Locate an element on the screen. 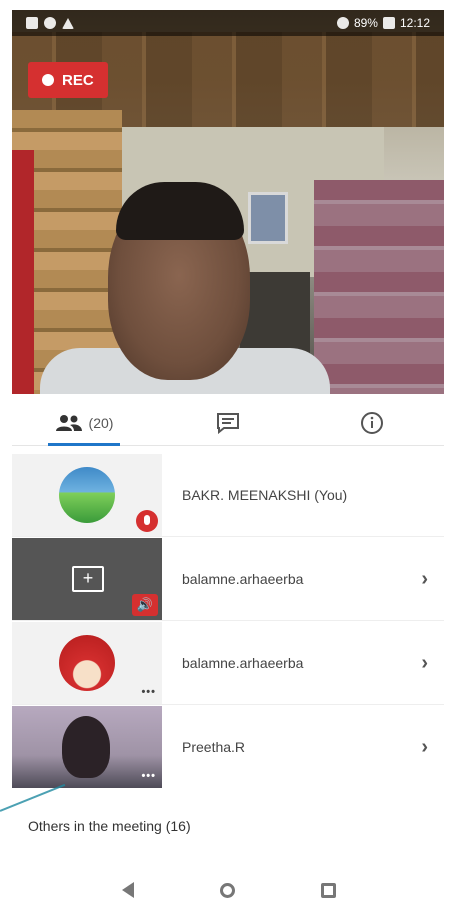 The width and height of the screenshot is (457, 914). speaker-icon: 🔊 is located at coordinates (145, 605).